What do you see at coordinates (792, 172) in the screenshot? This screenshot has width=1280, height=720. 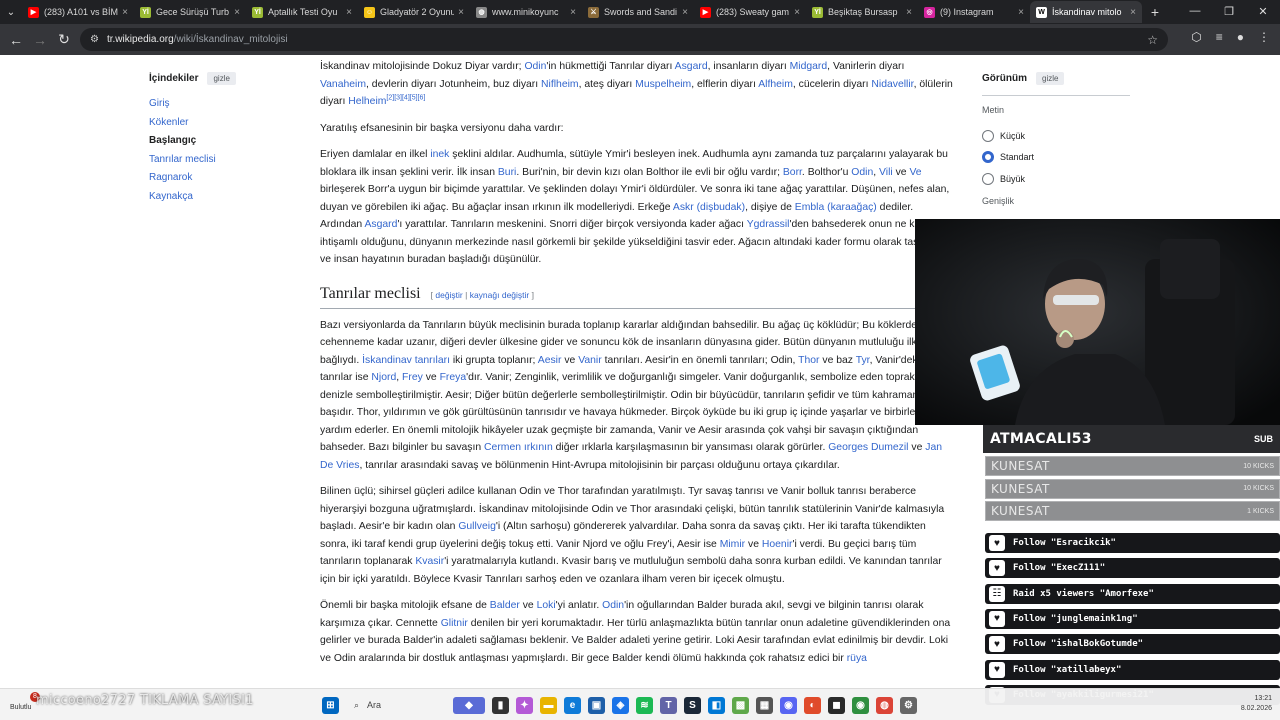 I see `wiki-link: Borr` at bounding box center [792, 172].